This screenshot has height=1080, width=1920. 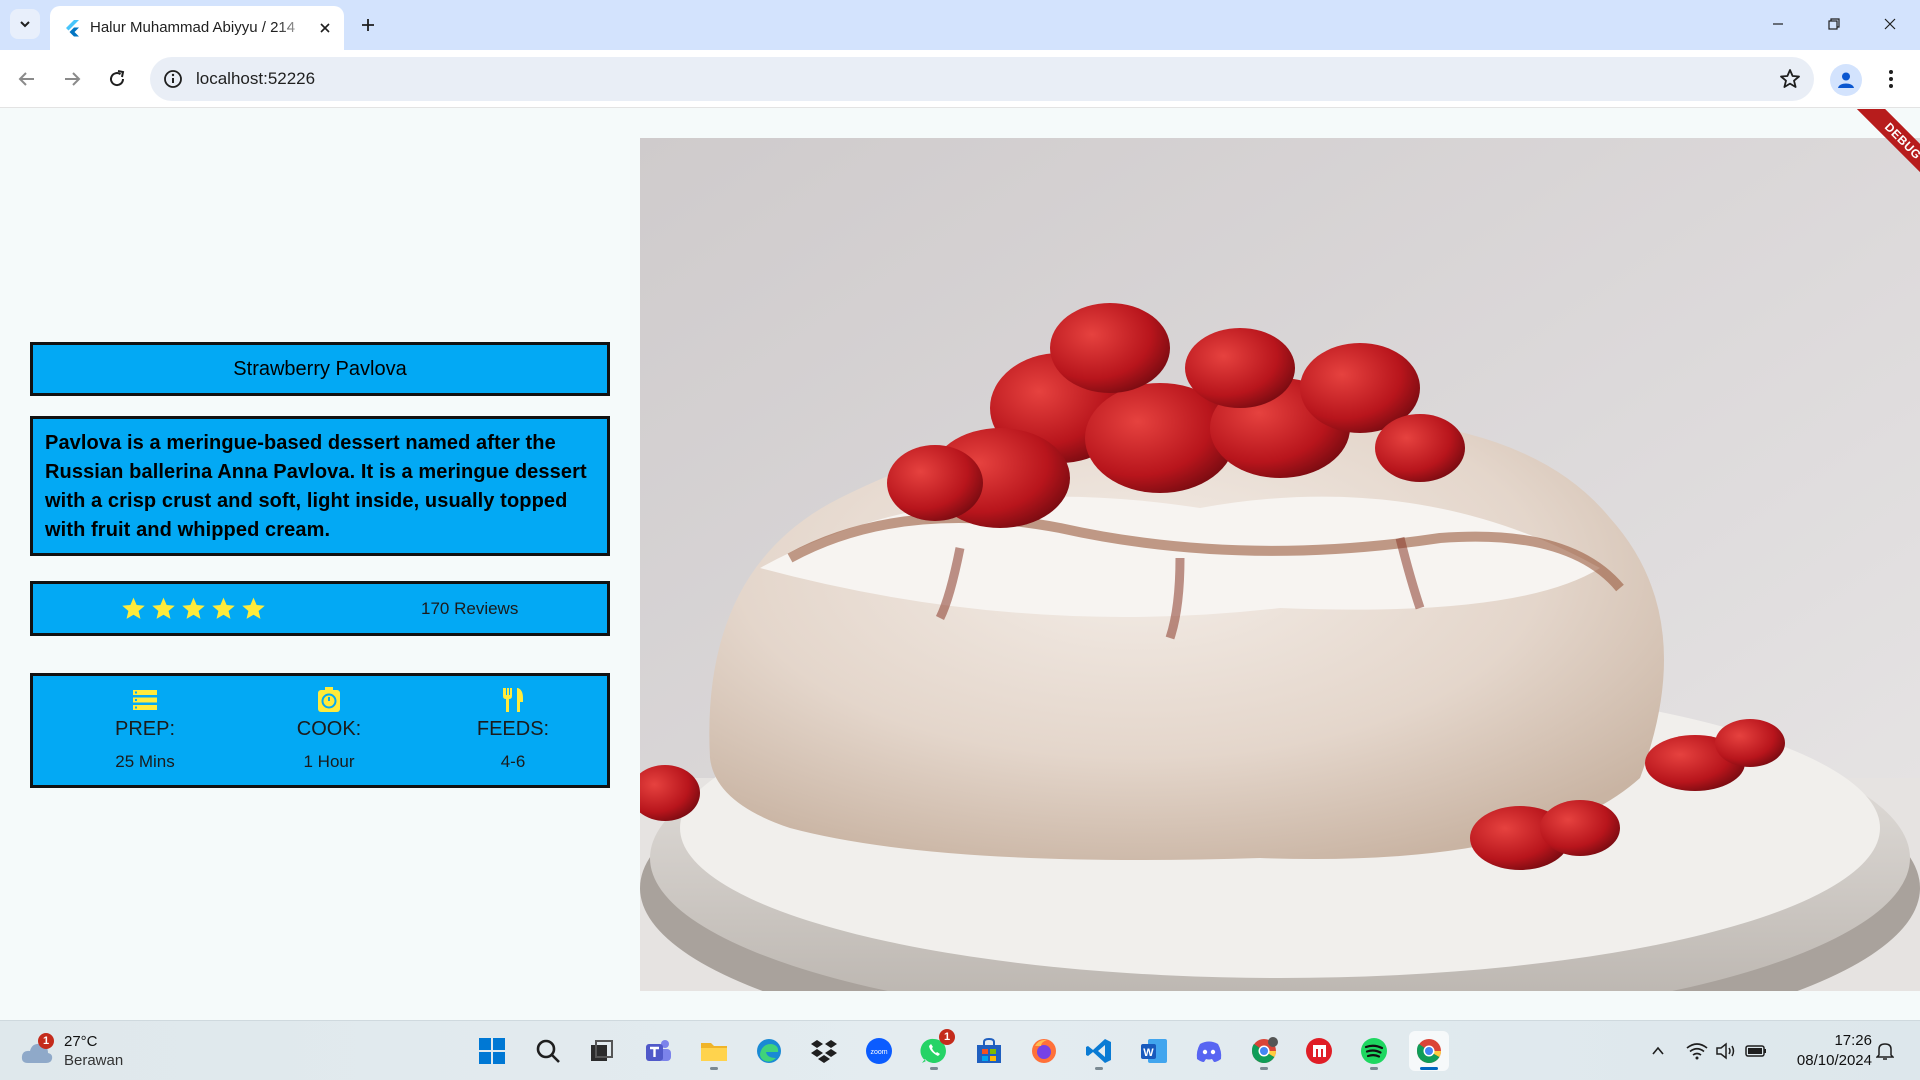 I want to click on recipe-info-card: PREP: 25 Mins COOK: 1 Hour FEEDS: 4-6, so click(x=320, y=730).